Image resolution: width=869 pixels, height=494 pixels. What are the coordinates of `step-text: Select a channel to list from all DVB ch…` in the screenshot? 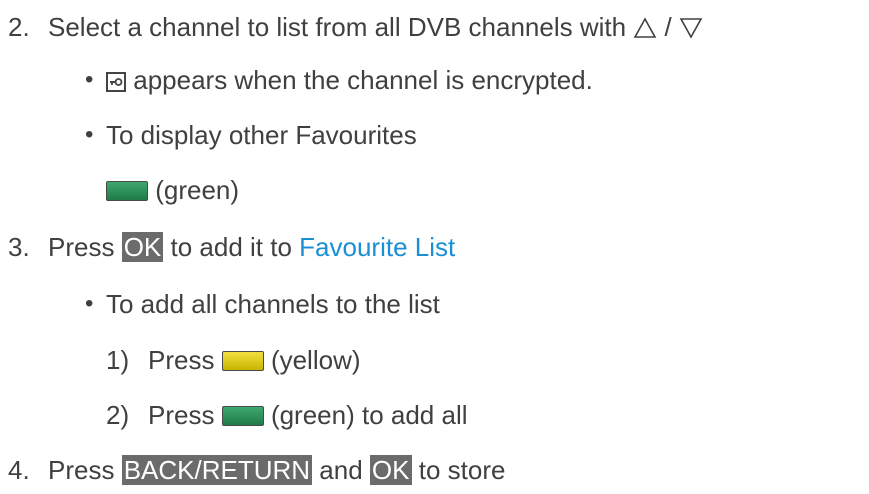 It's located at (337, 27).